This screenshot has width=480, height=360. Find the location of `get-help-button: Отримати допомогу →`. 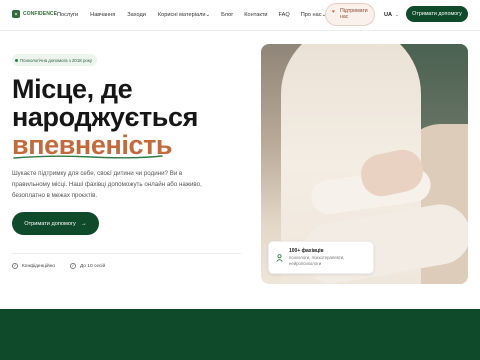

get-help-button: Отримати допомогу → is located at coordinates (55, 223).